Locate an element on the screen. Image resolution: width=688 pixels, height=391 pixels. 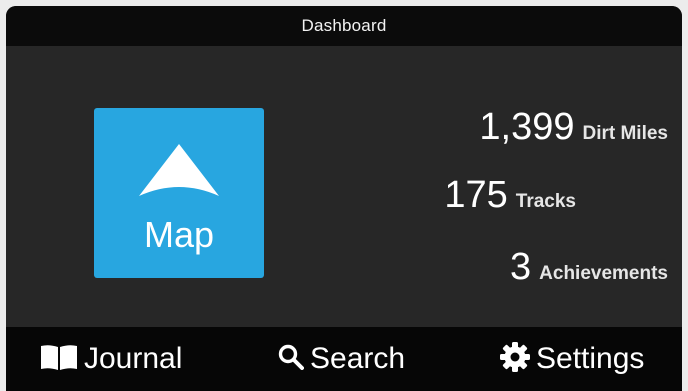
stat-value: 175 is located at coordinates (476, 195).